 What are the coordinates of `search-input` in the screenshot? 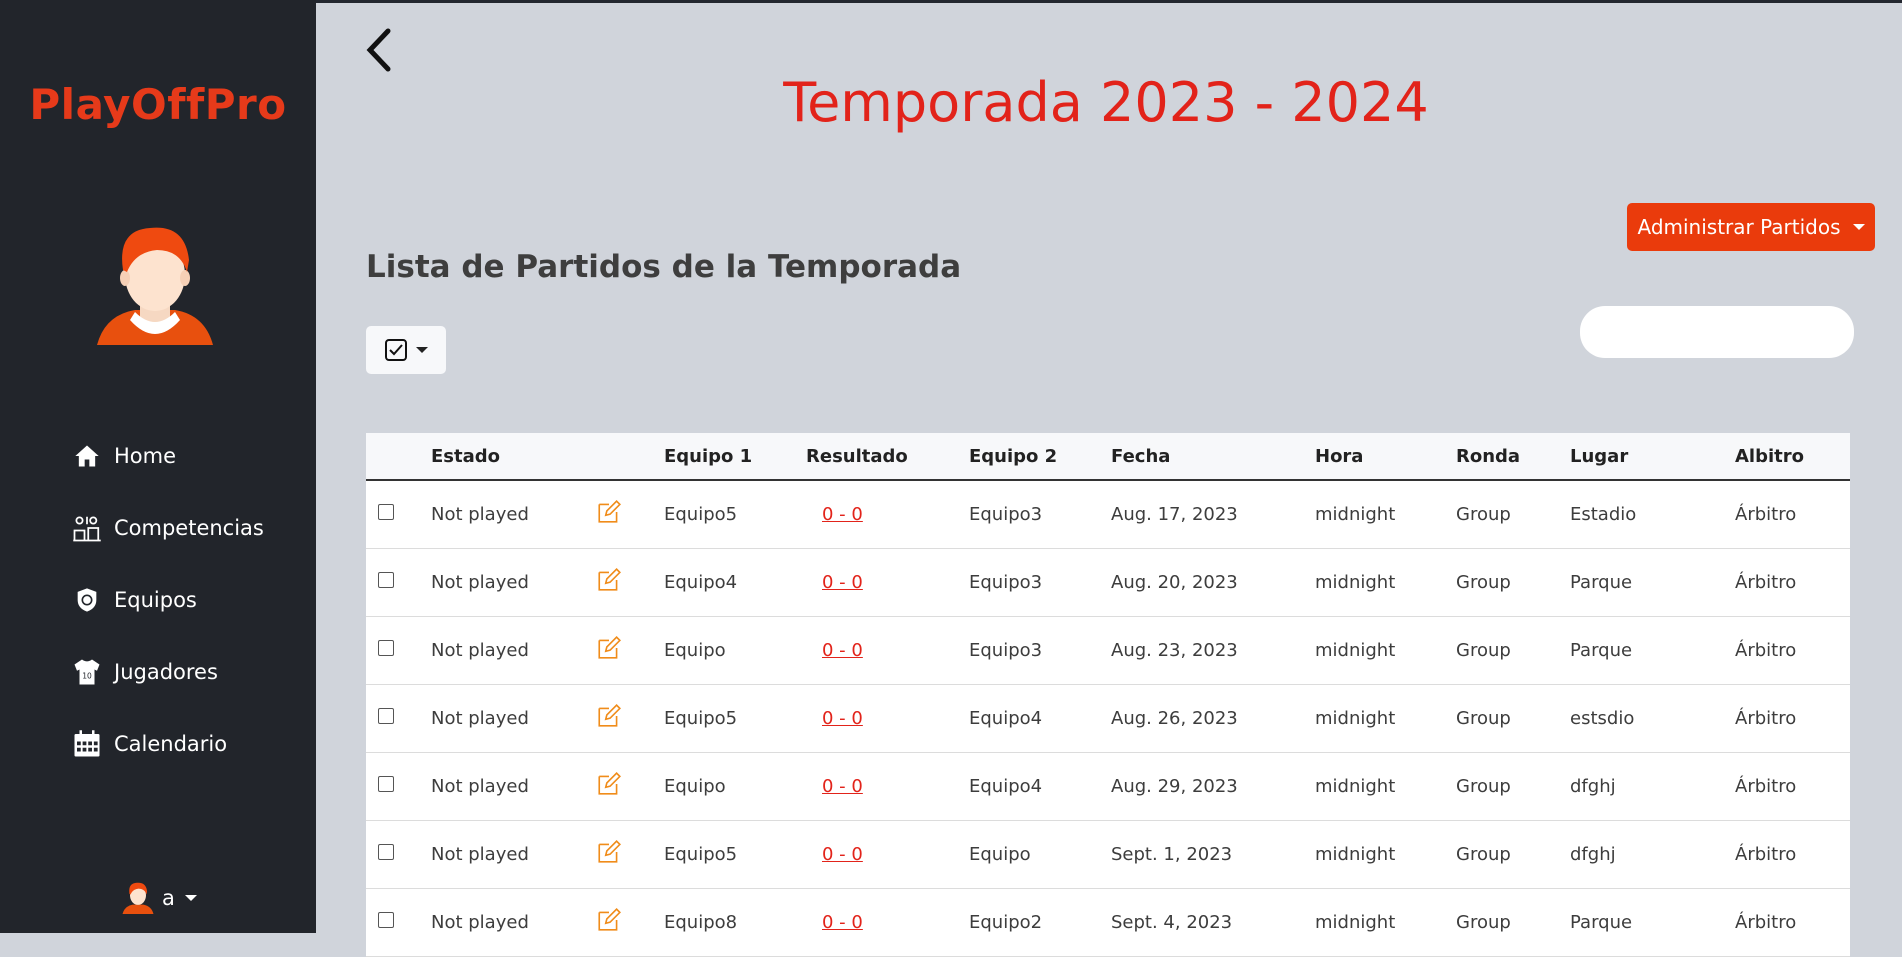 It's located at (1717, 332).